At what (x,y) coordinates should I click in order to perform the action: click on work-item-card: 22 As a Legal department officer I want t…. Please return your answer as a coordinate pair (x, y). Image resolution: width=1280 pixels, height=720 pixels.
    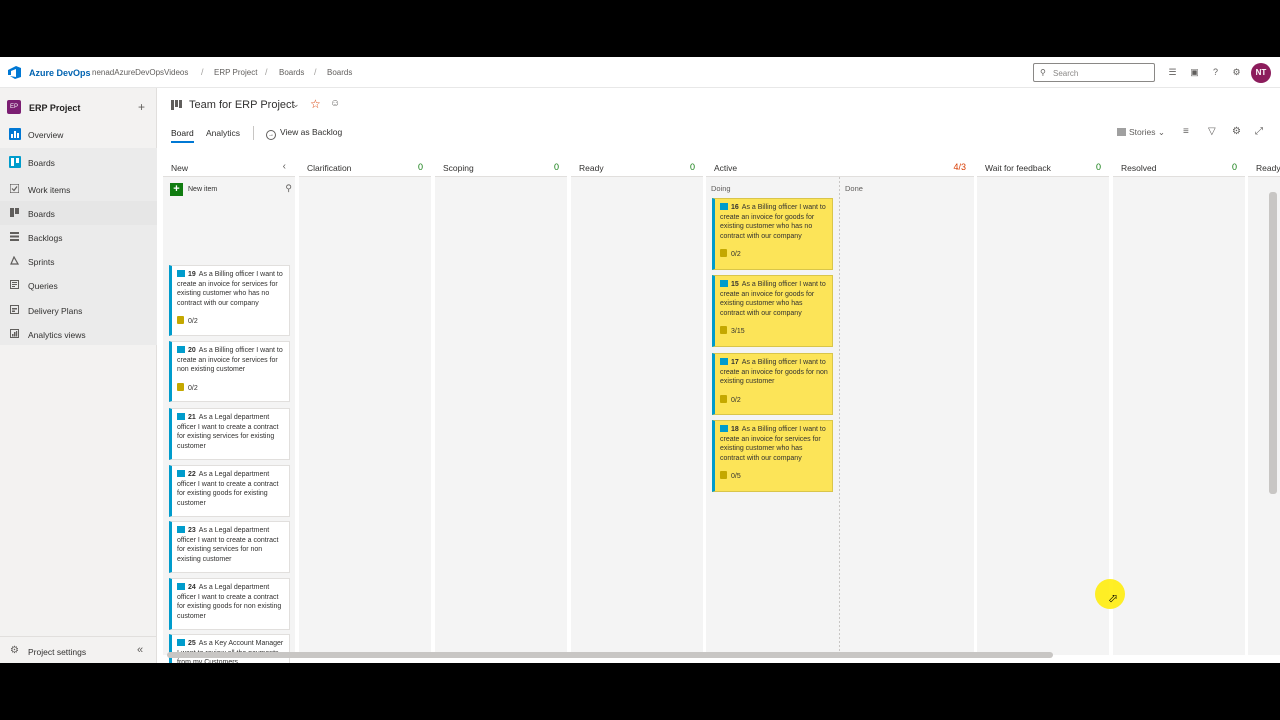
    Looking at the image, I should click on (229, 491).